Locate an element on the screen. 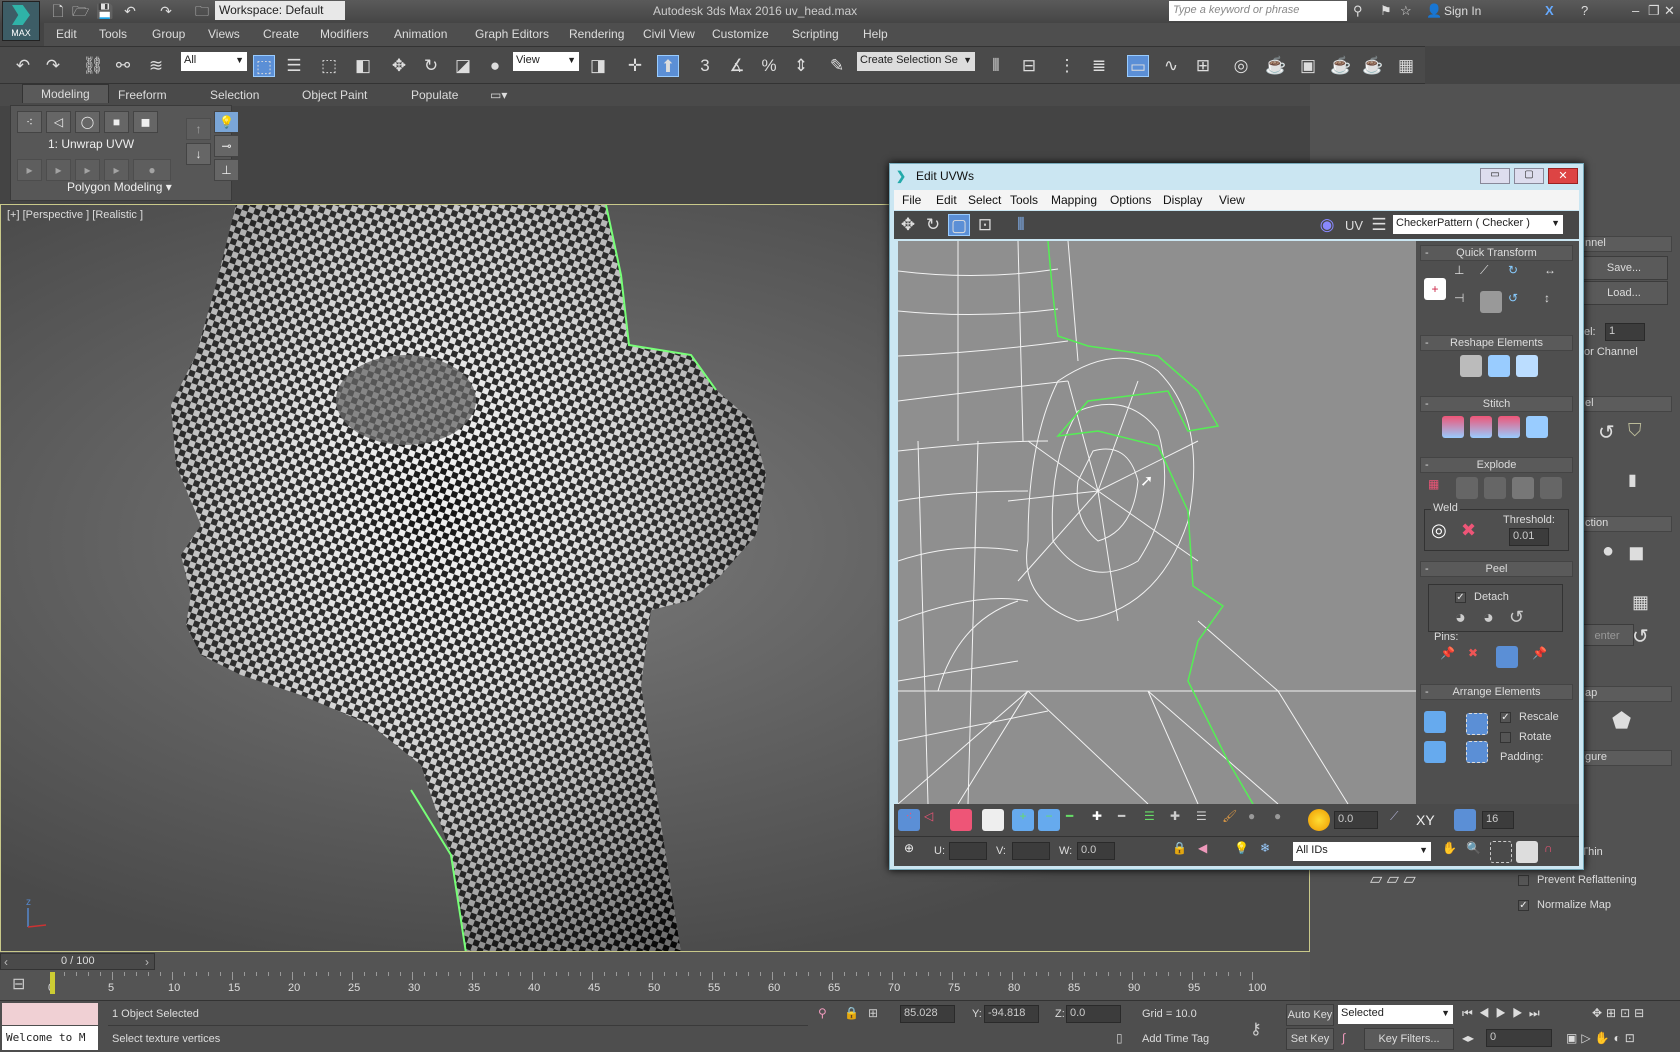 The height and width of the screenshot is (1052, 1680). key-tangent-icon: ∫ is located at coordinates (1343, 1038).